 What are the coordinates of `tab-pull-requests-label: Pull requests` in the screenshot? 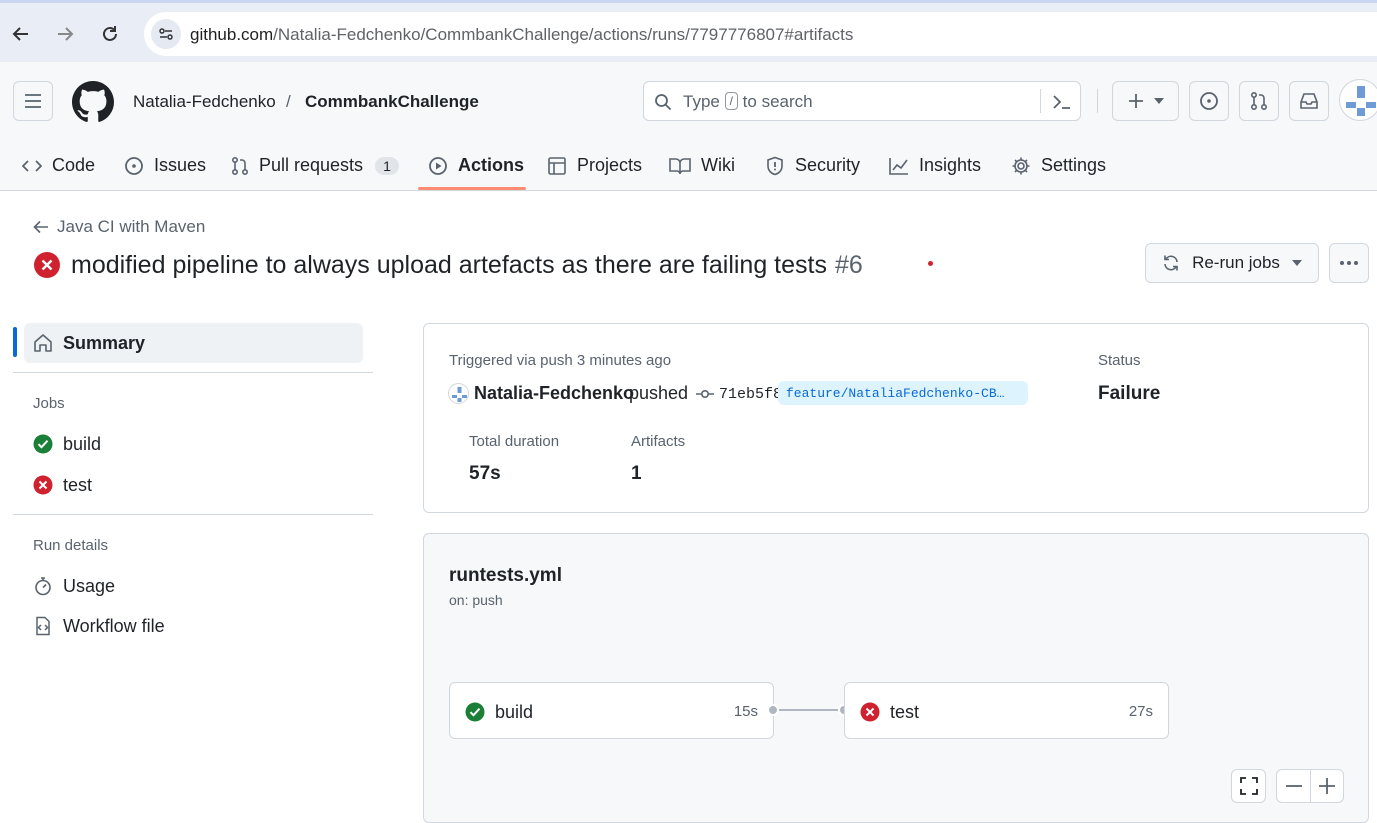 It's located at (311, 165).